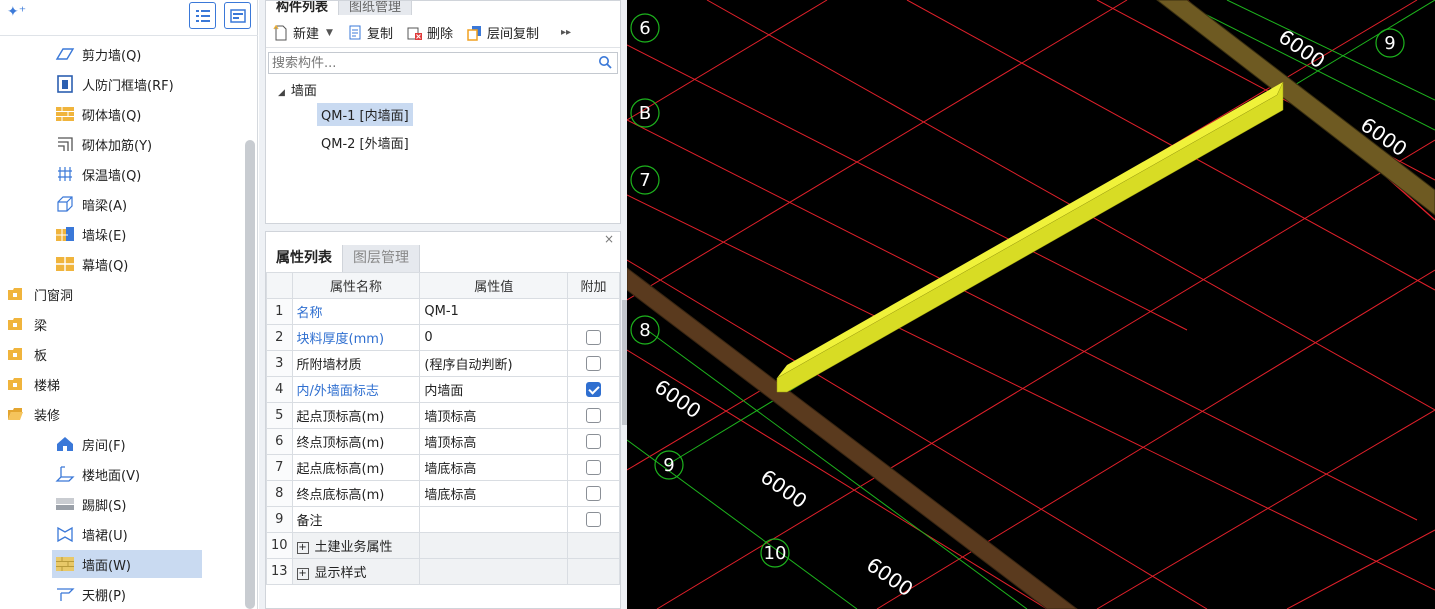 The height and width of the screenshot is (609, 1435). I want to click on list-view-button, so click(202, 15).